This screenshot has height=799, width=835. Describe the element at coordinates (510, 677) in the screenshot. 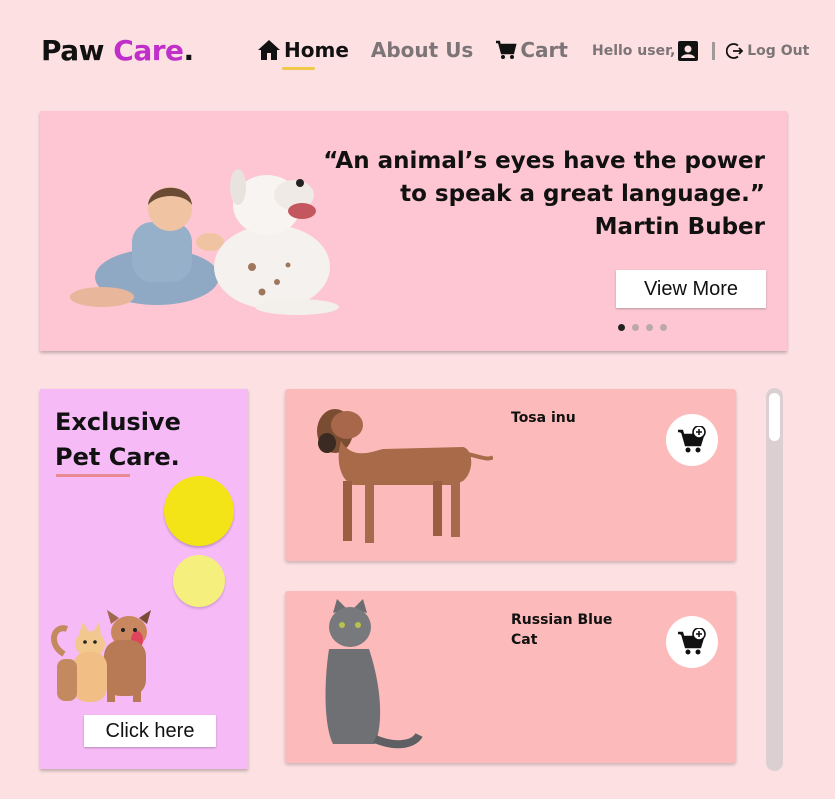

I see `product-card: Russian Blue Cat` at that location.